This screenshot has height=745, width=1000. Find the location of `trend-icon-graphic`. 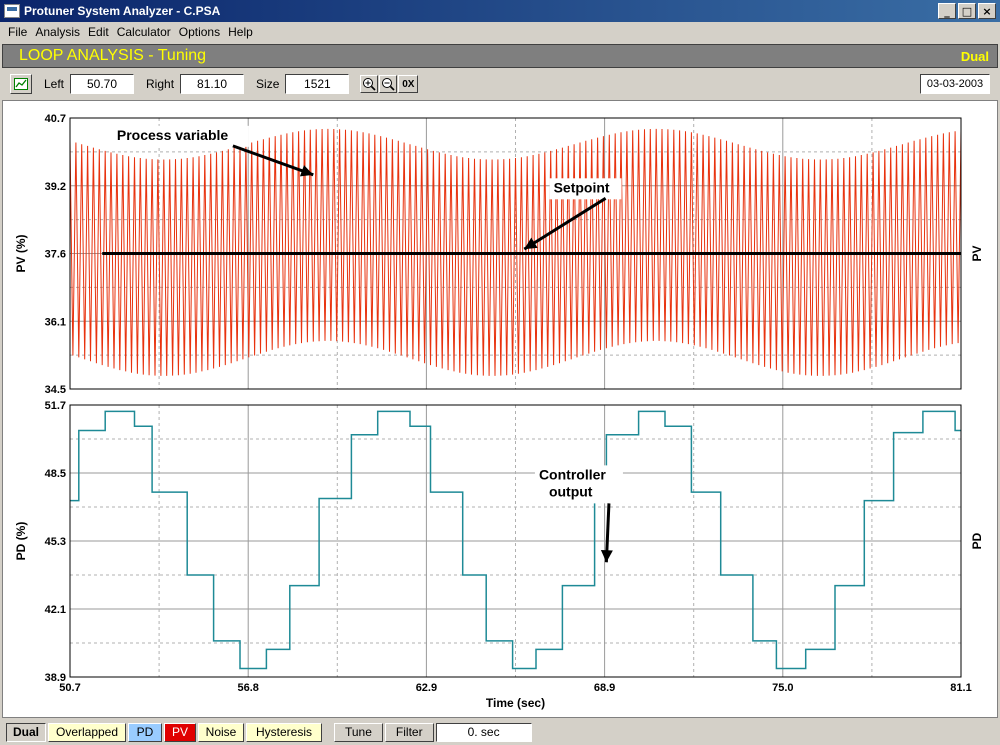

trend-icon-graphic is located at coordinates (21, 84).